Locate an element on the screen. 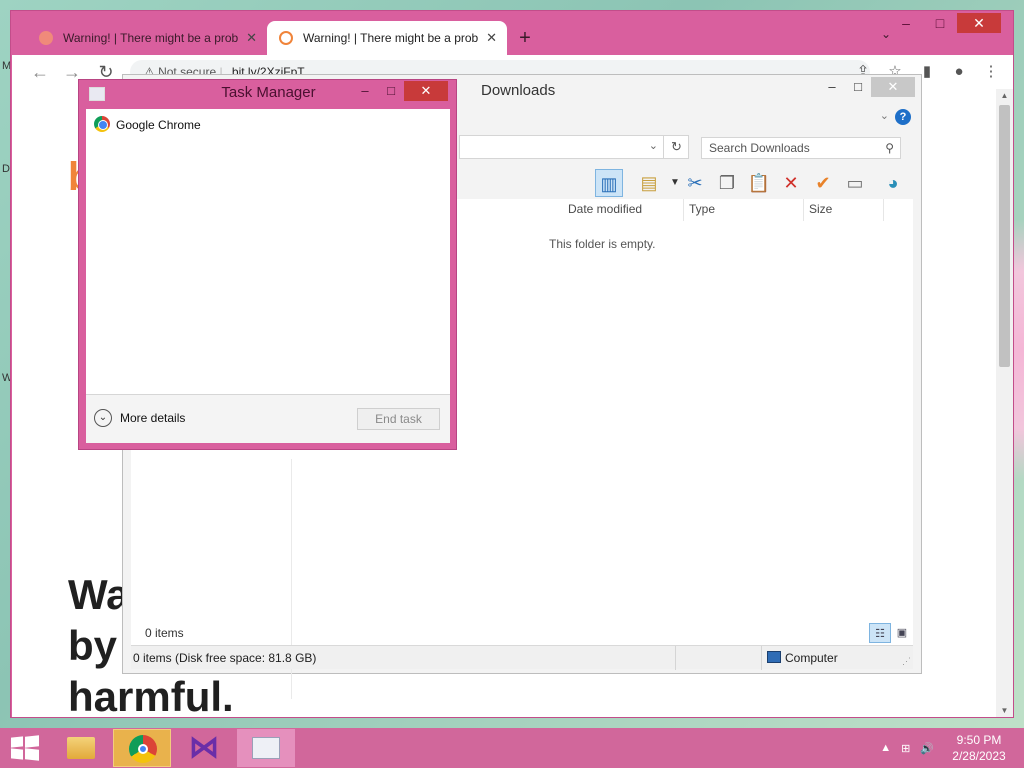 The width and height of the screenshot is (1024, 768). more-details-label: More details is located at coordinates (153, 418).